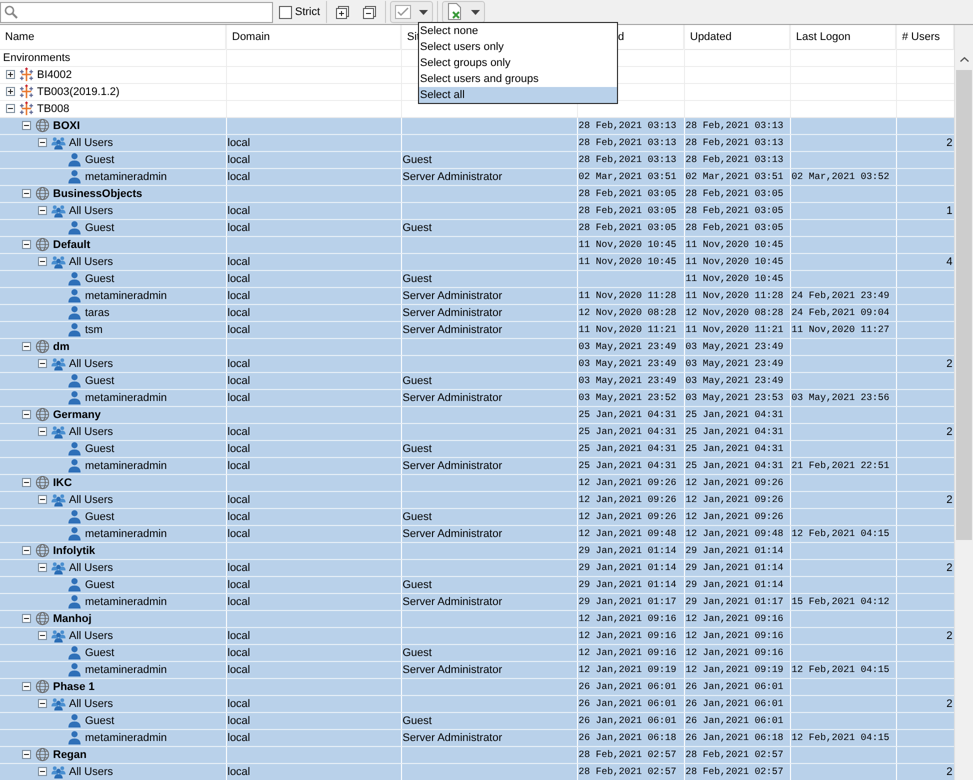 This screenshot has height=780, width=973. Describe the element at coordinates (42, 618) in the screenshot. I see `globe-icon` at that location.